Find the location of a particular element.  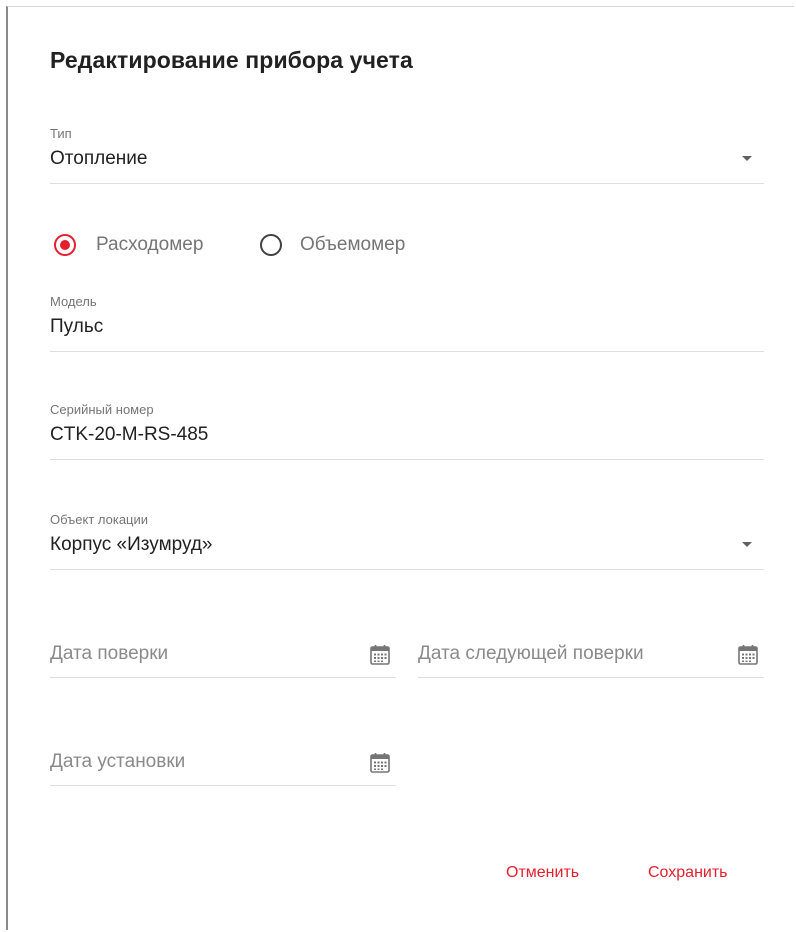

model-input: Модель Пульс is located at coordinates (407, 321).